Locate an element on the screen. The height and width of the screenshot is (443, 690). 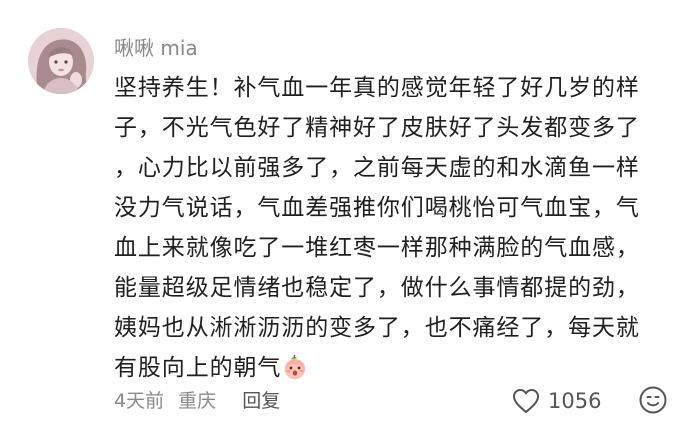
emoji-reaction-button is located at coordinates (653, 400).